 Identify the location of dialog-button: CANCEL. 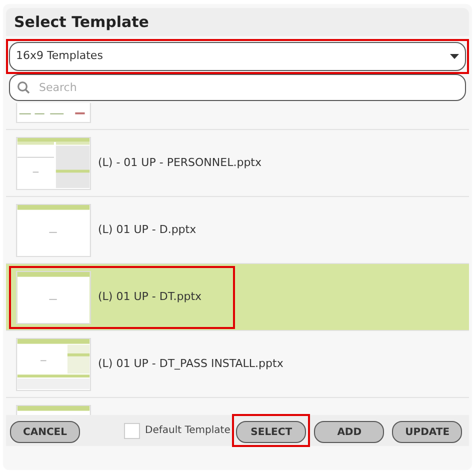
(45, 432).